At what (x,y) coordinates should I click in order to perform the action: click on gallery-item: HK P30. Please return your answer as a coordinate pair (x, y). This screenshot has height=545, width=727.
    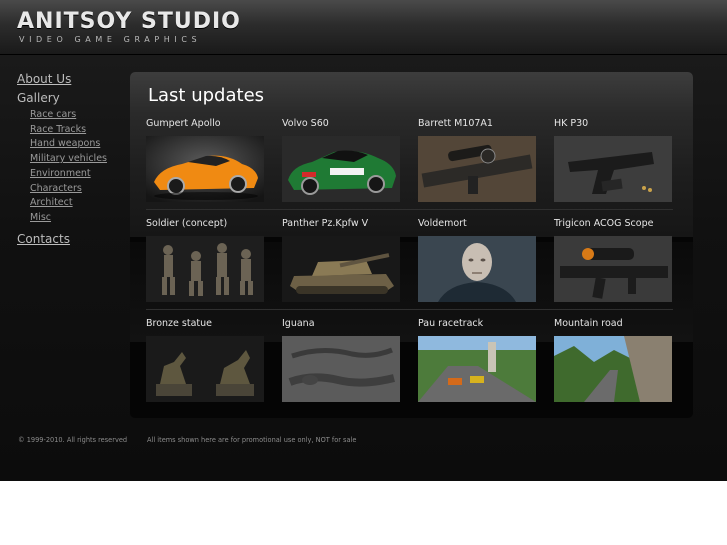
    Looking at the image, I should click on (613, 160).